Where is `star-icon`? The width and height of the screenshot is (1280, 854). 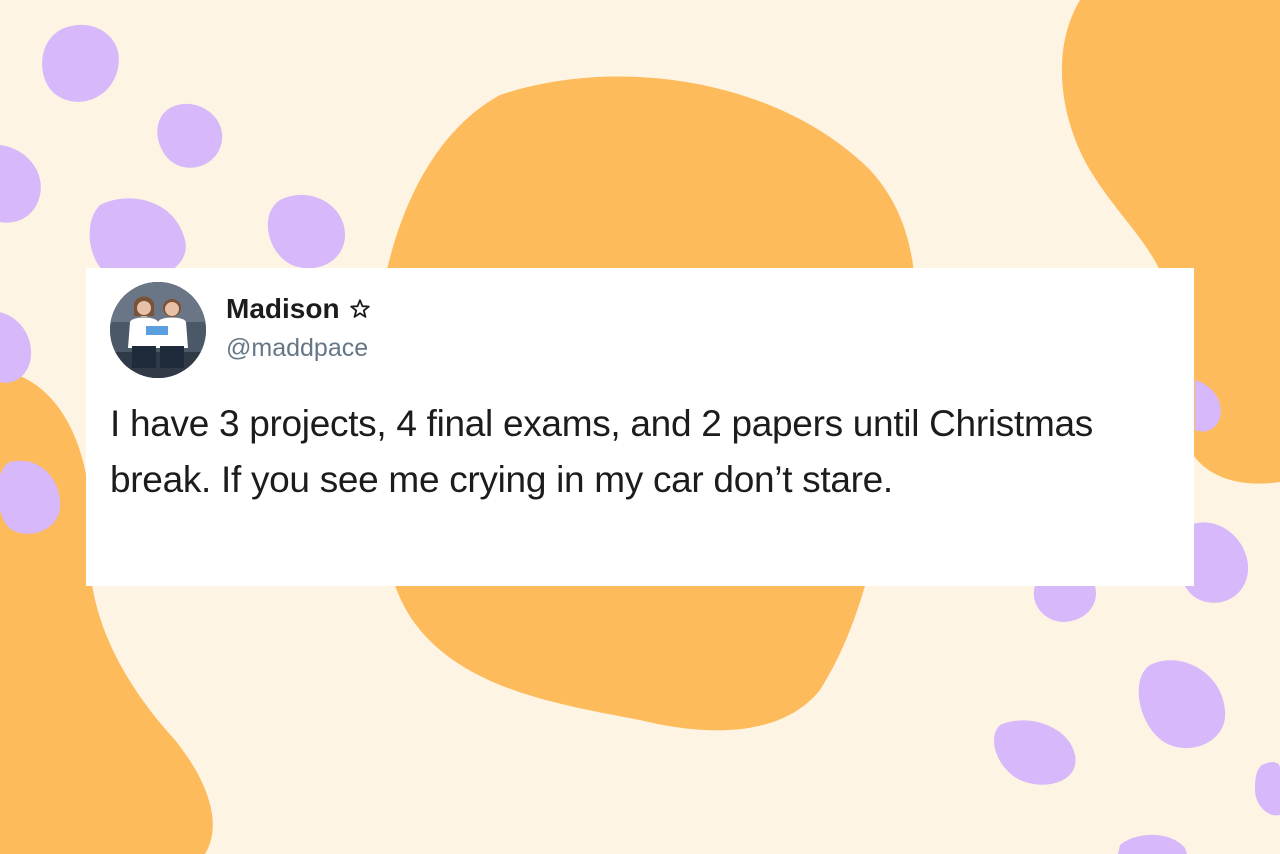
star-icon is located at coordinates (359, 308).